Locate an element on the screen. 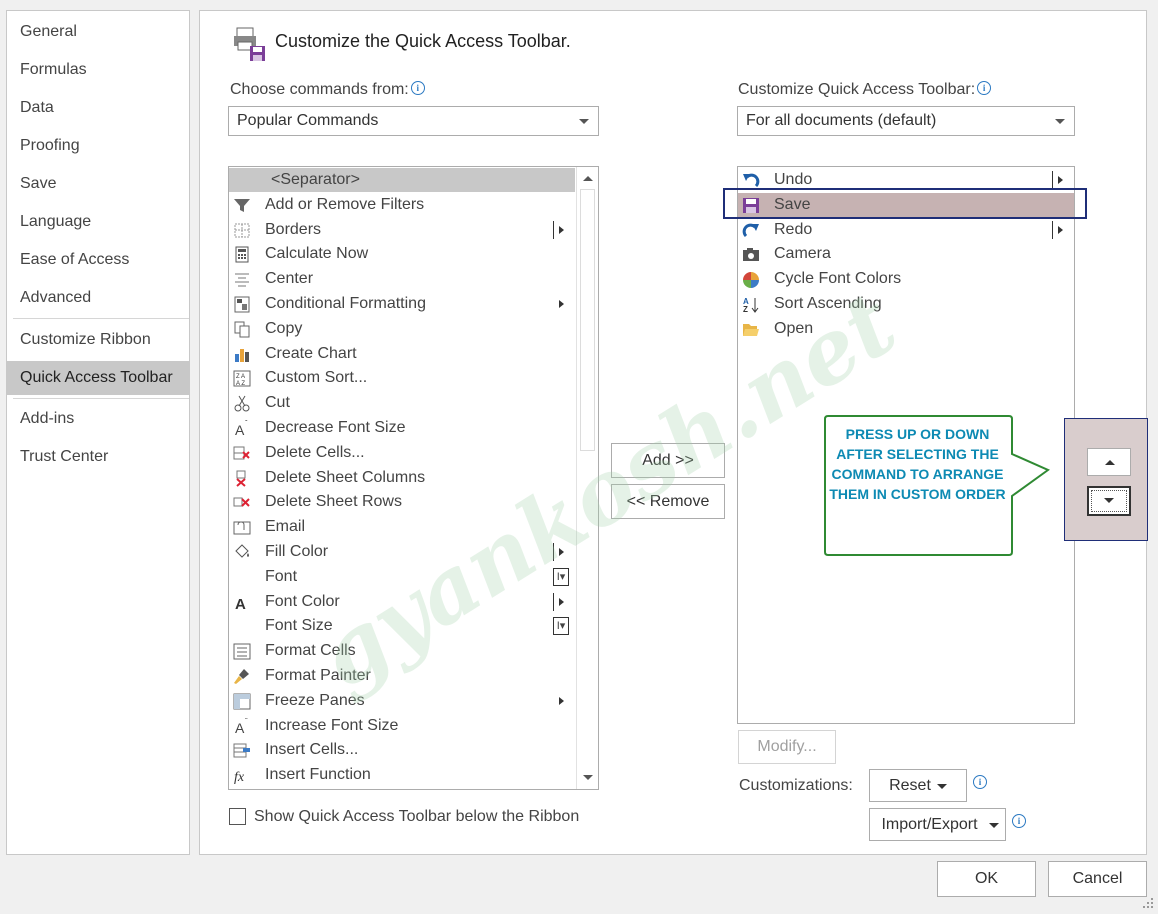 The width and height of the screenshot is (1158, 914). command-label: Delete Sheet Columns is located at coordinates (345, 477).